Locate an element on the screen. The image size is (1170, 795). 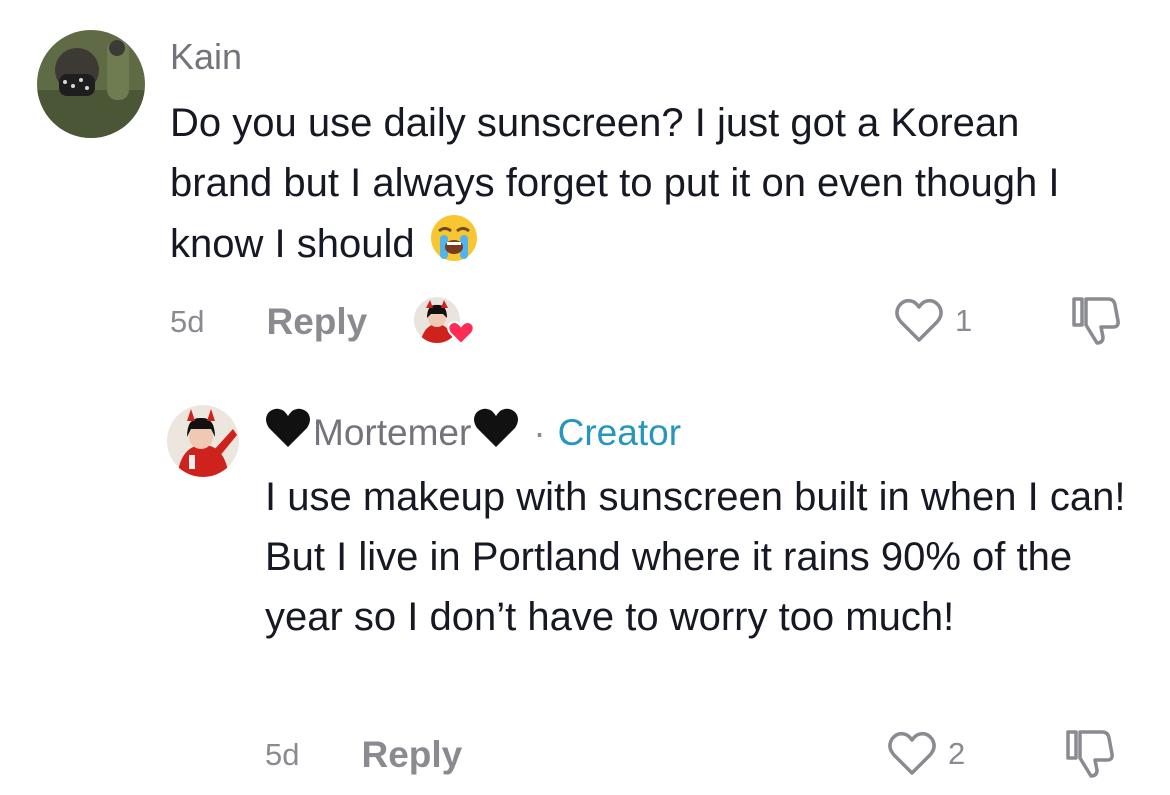
avatar-kain-image is located at coordinates (91, 84).